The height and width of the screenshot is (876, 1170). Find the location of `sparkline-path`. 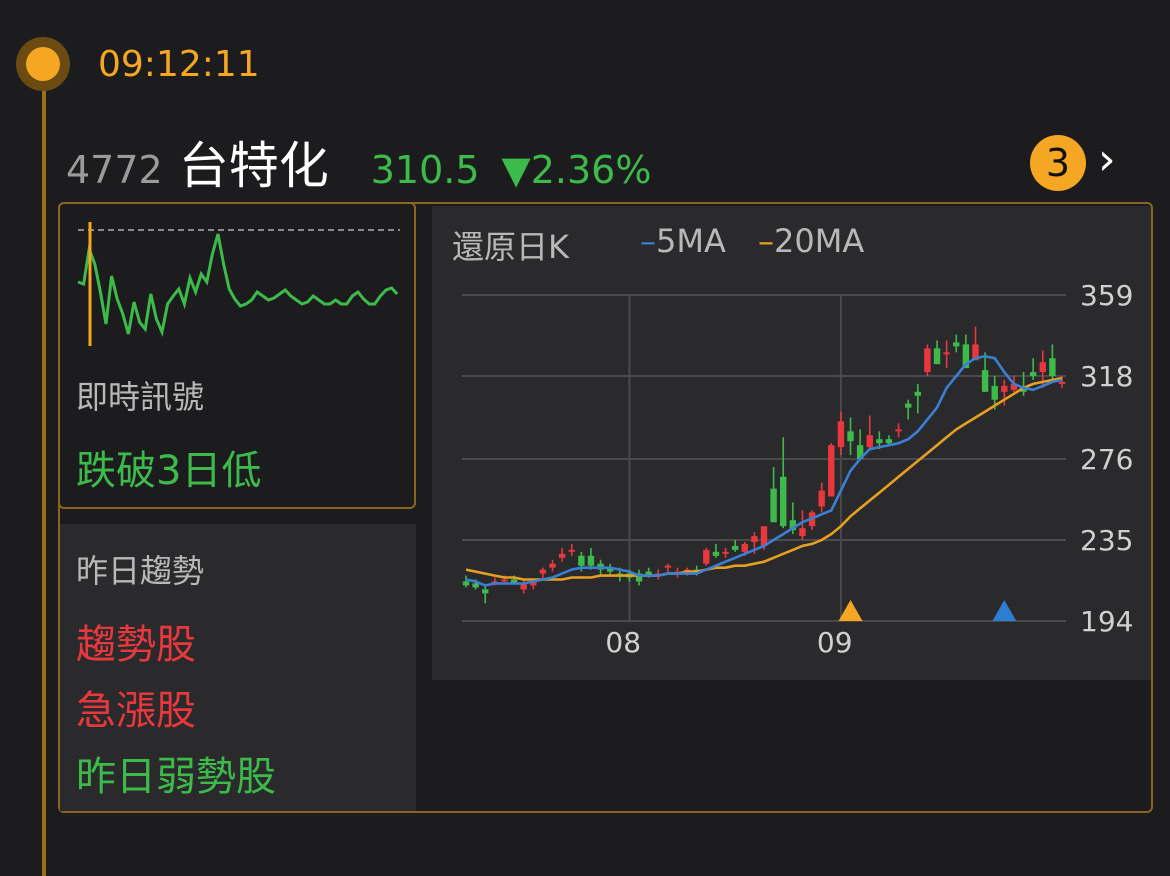

sparkline-path is located at coordinates (238, 285).